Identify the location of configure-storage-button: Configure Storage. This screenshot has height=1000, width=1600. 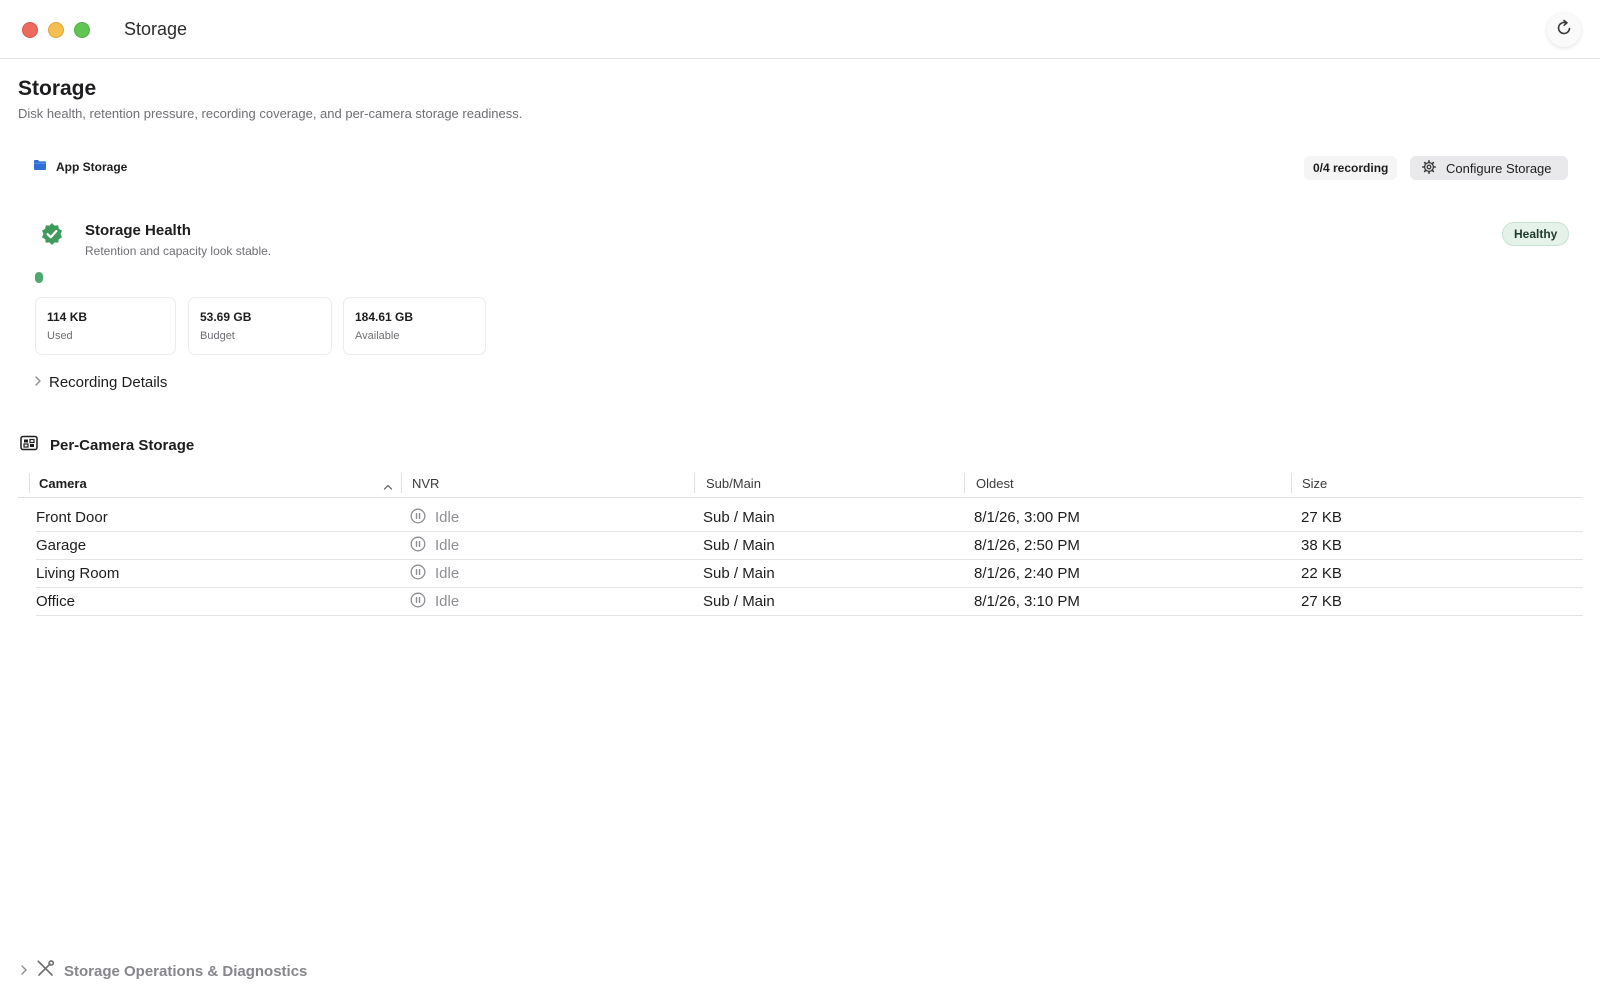
(1489, 168).